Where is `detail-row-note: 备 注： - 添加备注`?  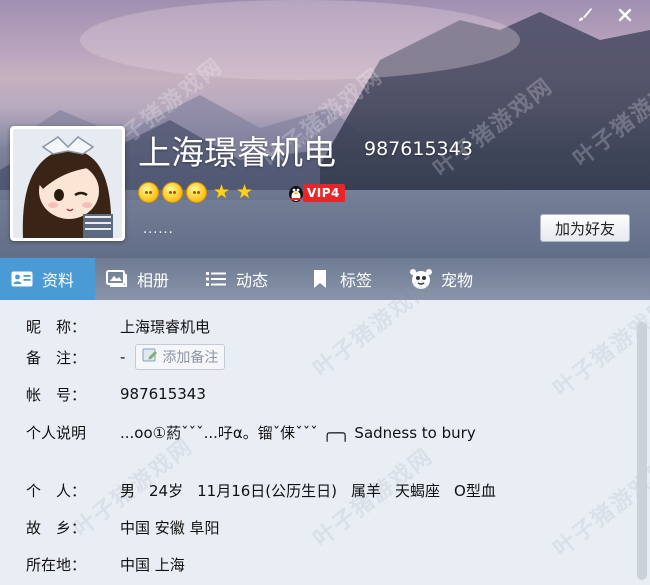 detail-row-note: 备 注： - 添加备注 is located at coordinates (126, 357).